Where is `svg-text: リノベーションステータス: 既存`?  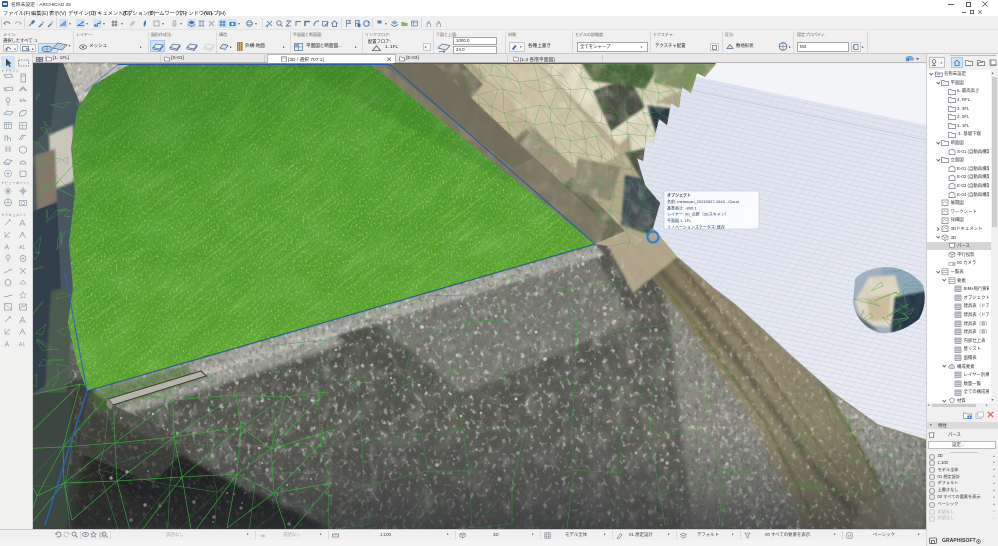
svg-text: リノベーションステータス: 既存 is located at coordinates (696, 227).